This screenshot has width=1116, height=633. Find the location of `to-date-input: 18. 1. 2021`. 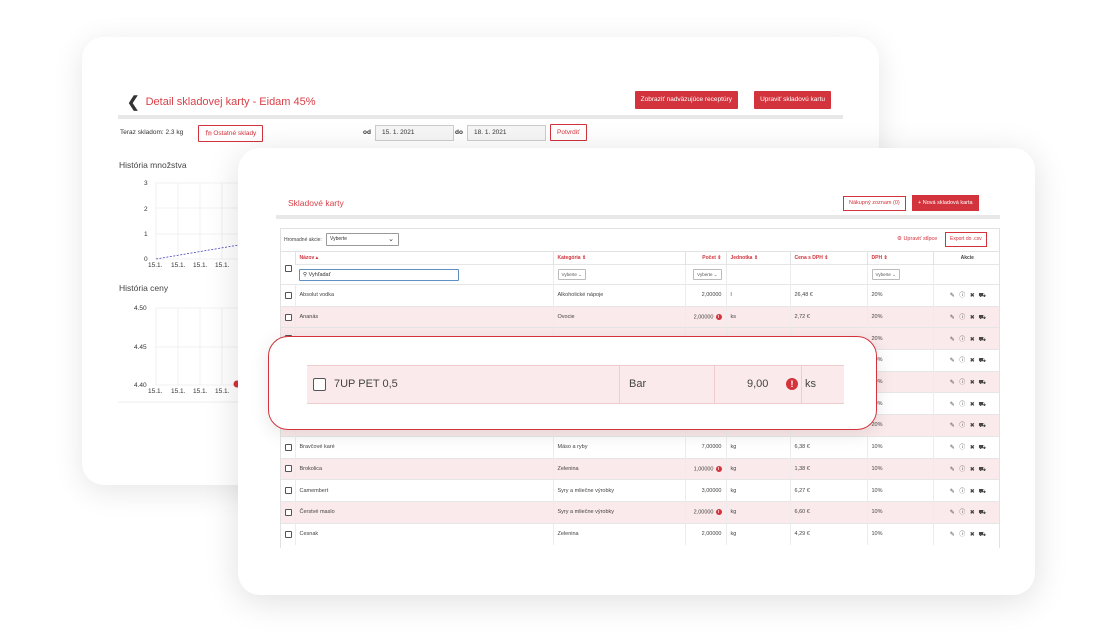

to-date-input: 18. 1. 2021 is located at coordinates (506, 133).